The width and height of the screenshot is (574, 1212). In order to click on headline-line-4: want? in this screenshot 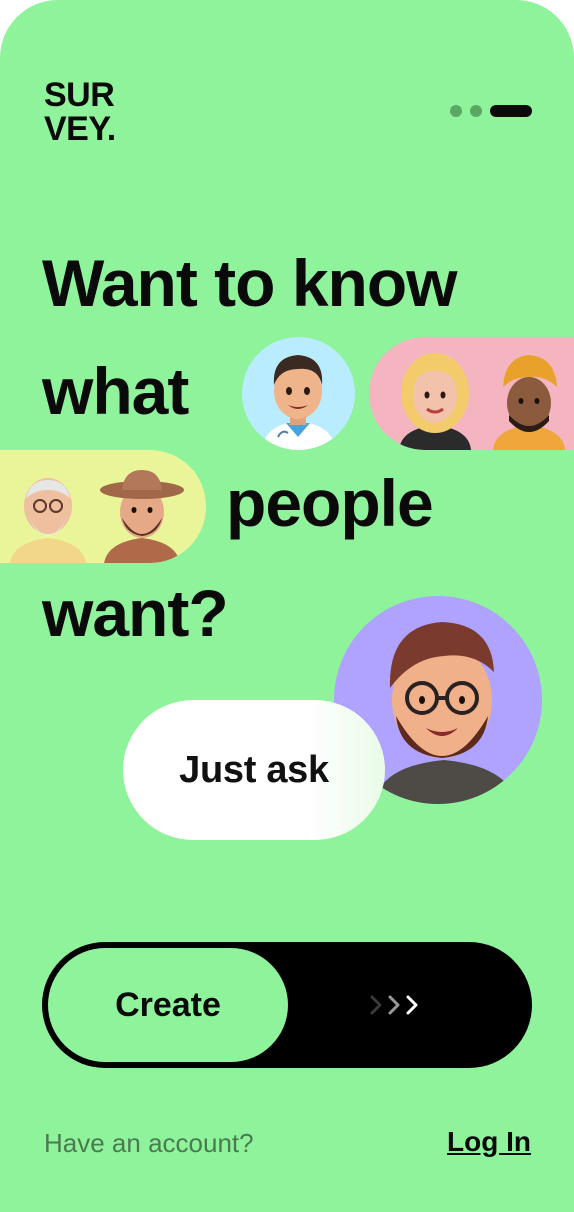, I will do `click(135, 613)`.